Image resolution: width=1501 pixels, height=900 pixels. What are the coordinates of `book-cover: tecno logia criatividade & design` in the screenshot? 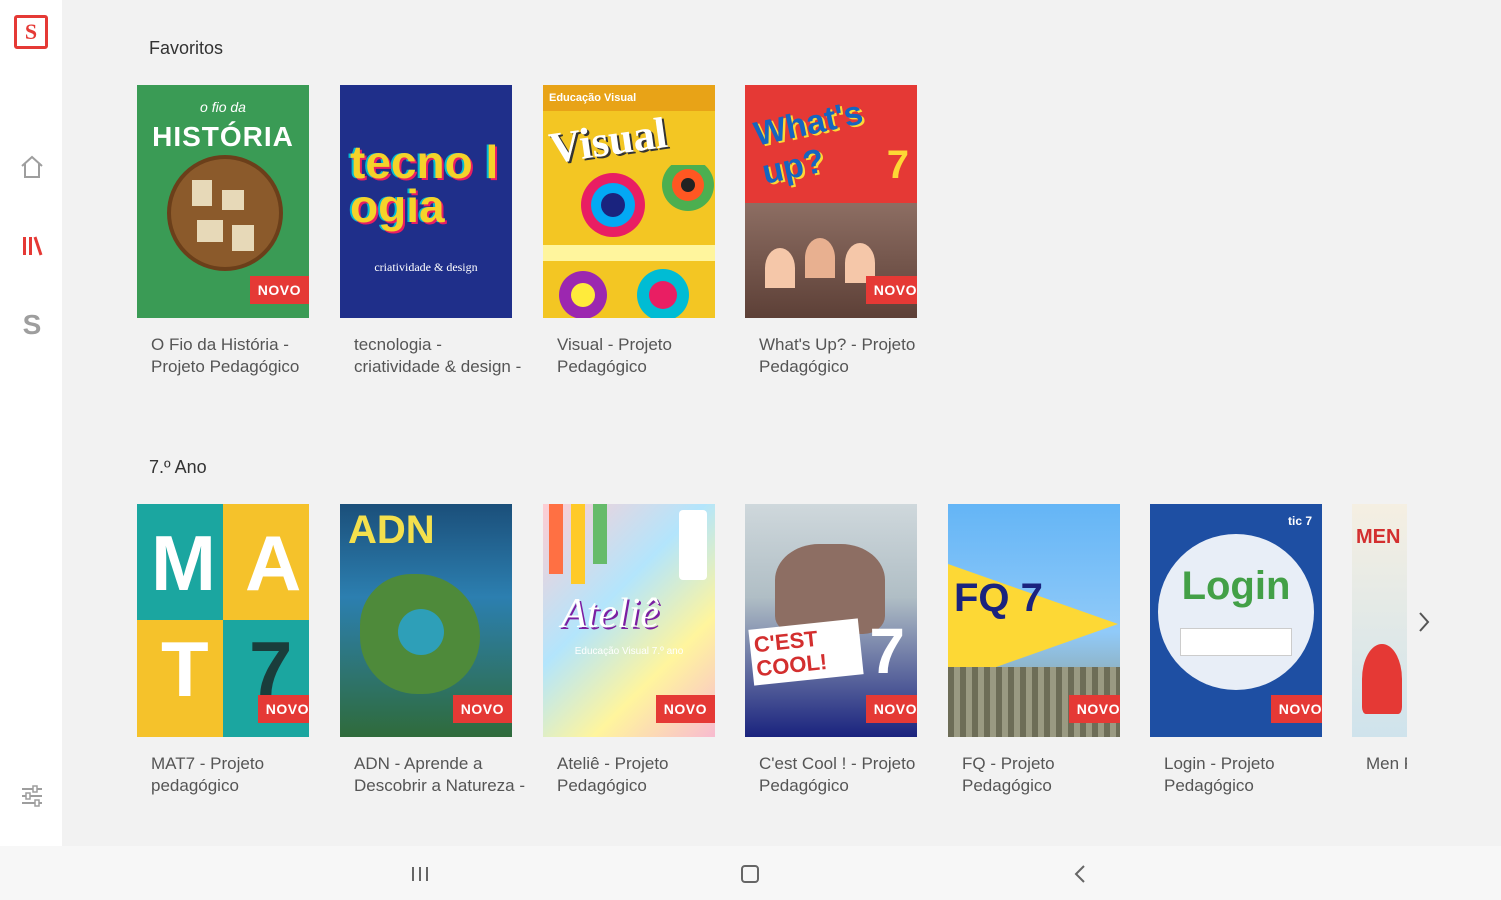 It's located at (426, 201).